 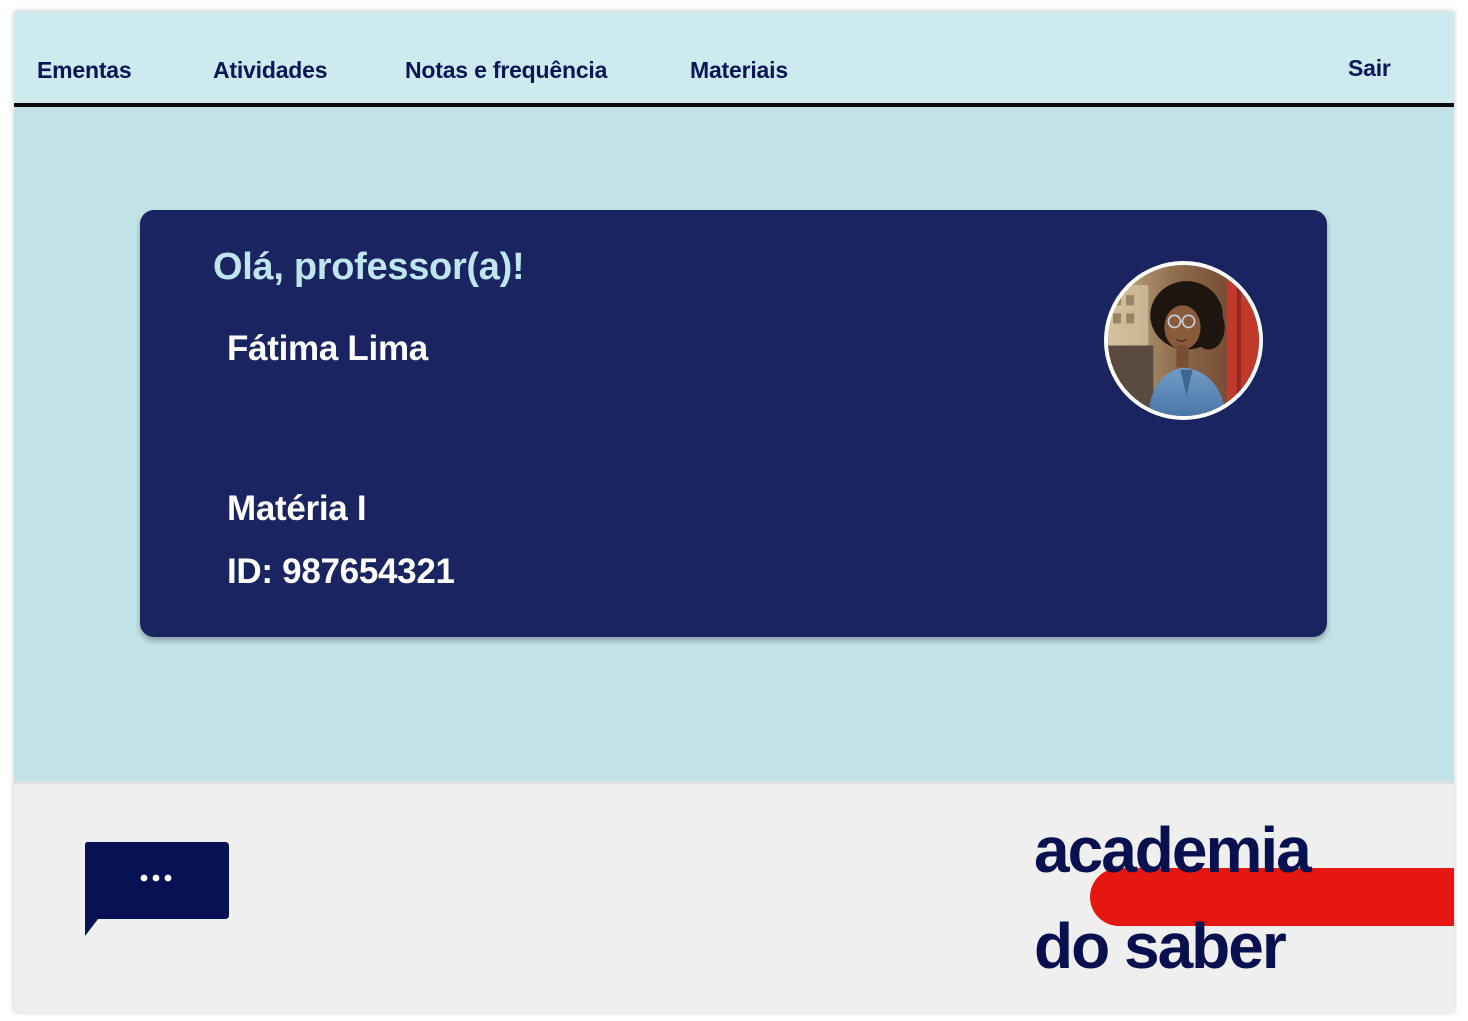 I want to click on avatar, so click(x=1183, y=340).